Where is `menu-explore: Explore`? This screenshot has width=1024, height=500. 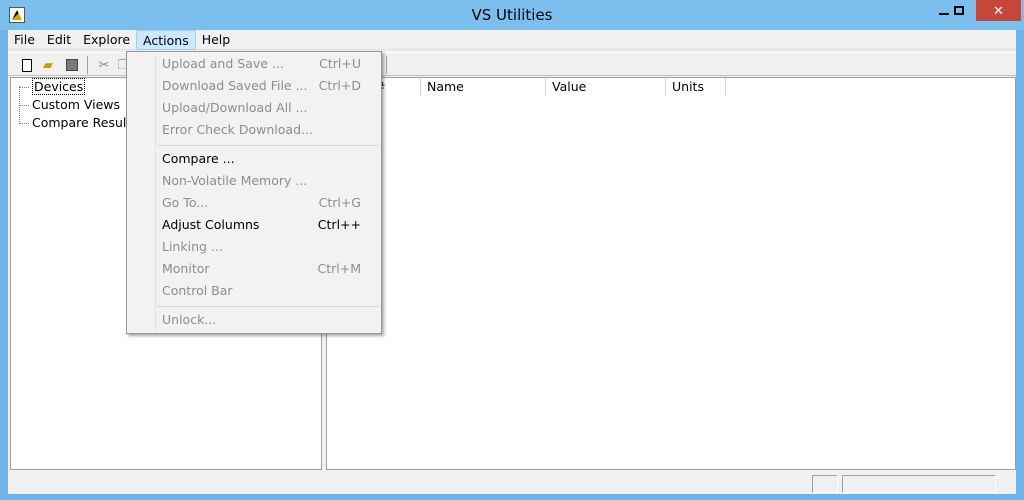
menu-explore: Explore is located at coordinates (106, 40).